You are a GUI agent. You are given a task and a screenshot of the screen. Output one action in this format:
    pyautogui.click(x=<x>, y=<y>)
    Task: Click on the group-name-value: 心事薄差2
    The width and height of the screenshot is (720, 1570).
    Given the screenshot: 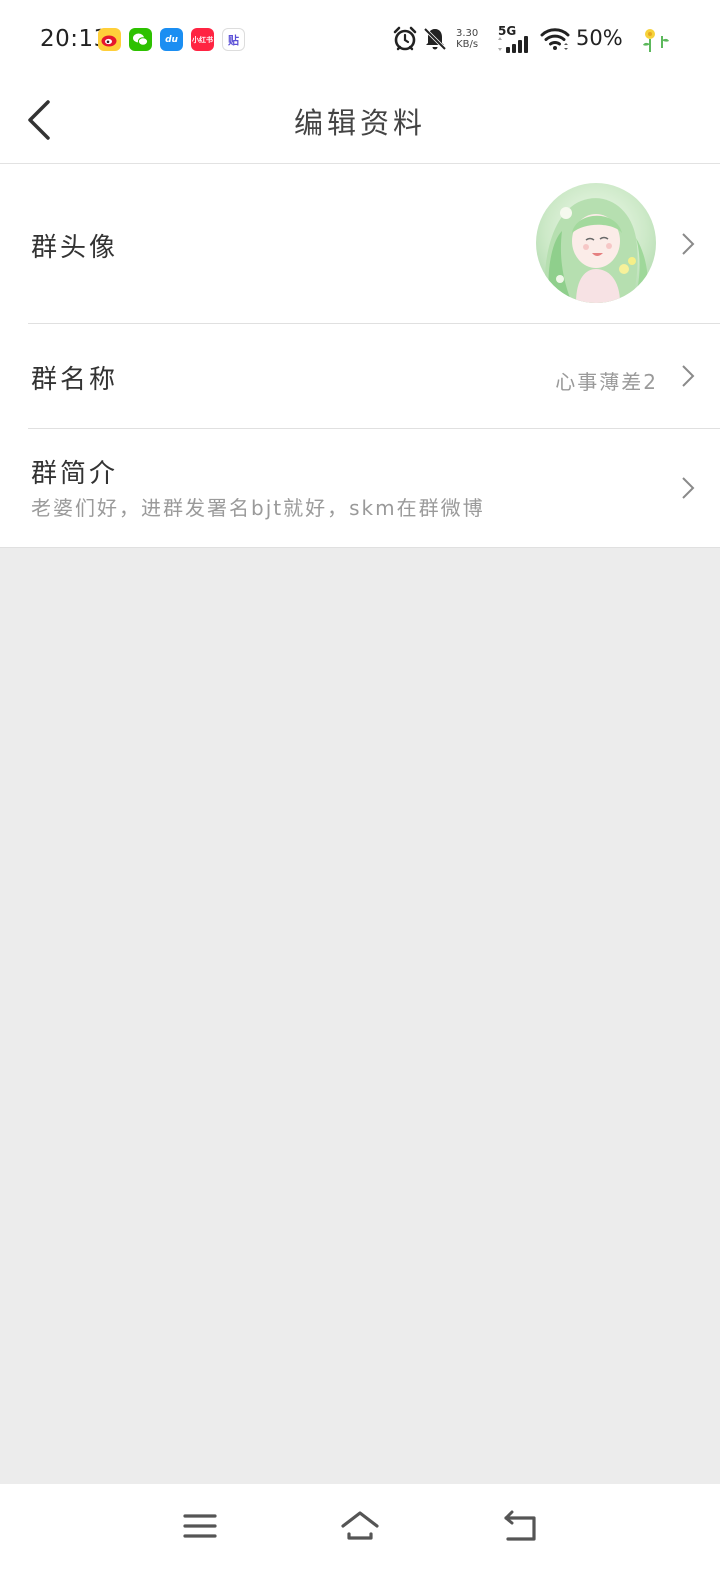 What is the action you would take?
    pyautogui.click(x=606, y=382)
    